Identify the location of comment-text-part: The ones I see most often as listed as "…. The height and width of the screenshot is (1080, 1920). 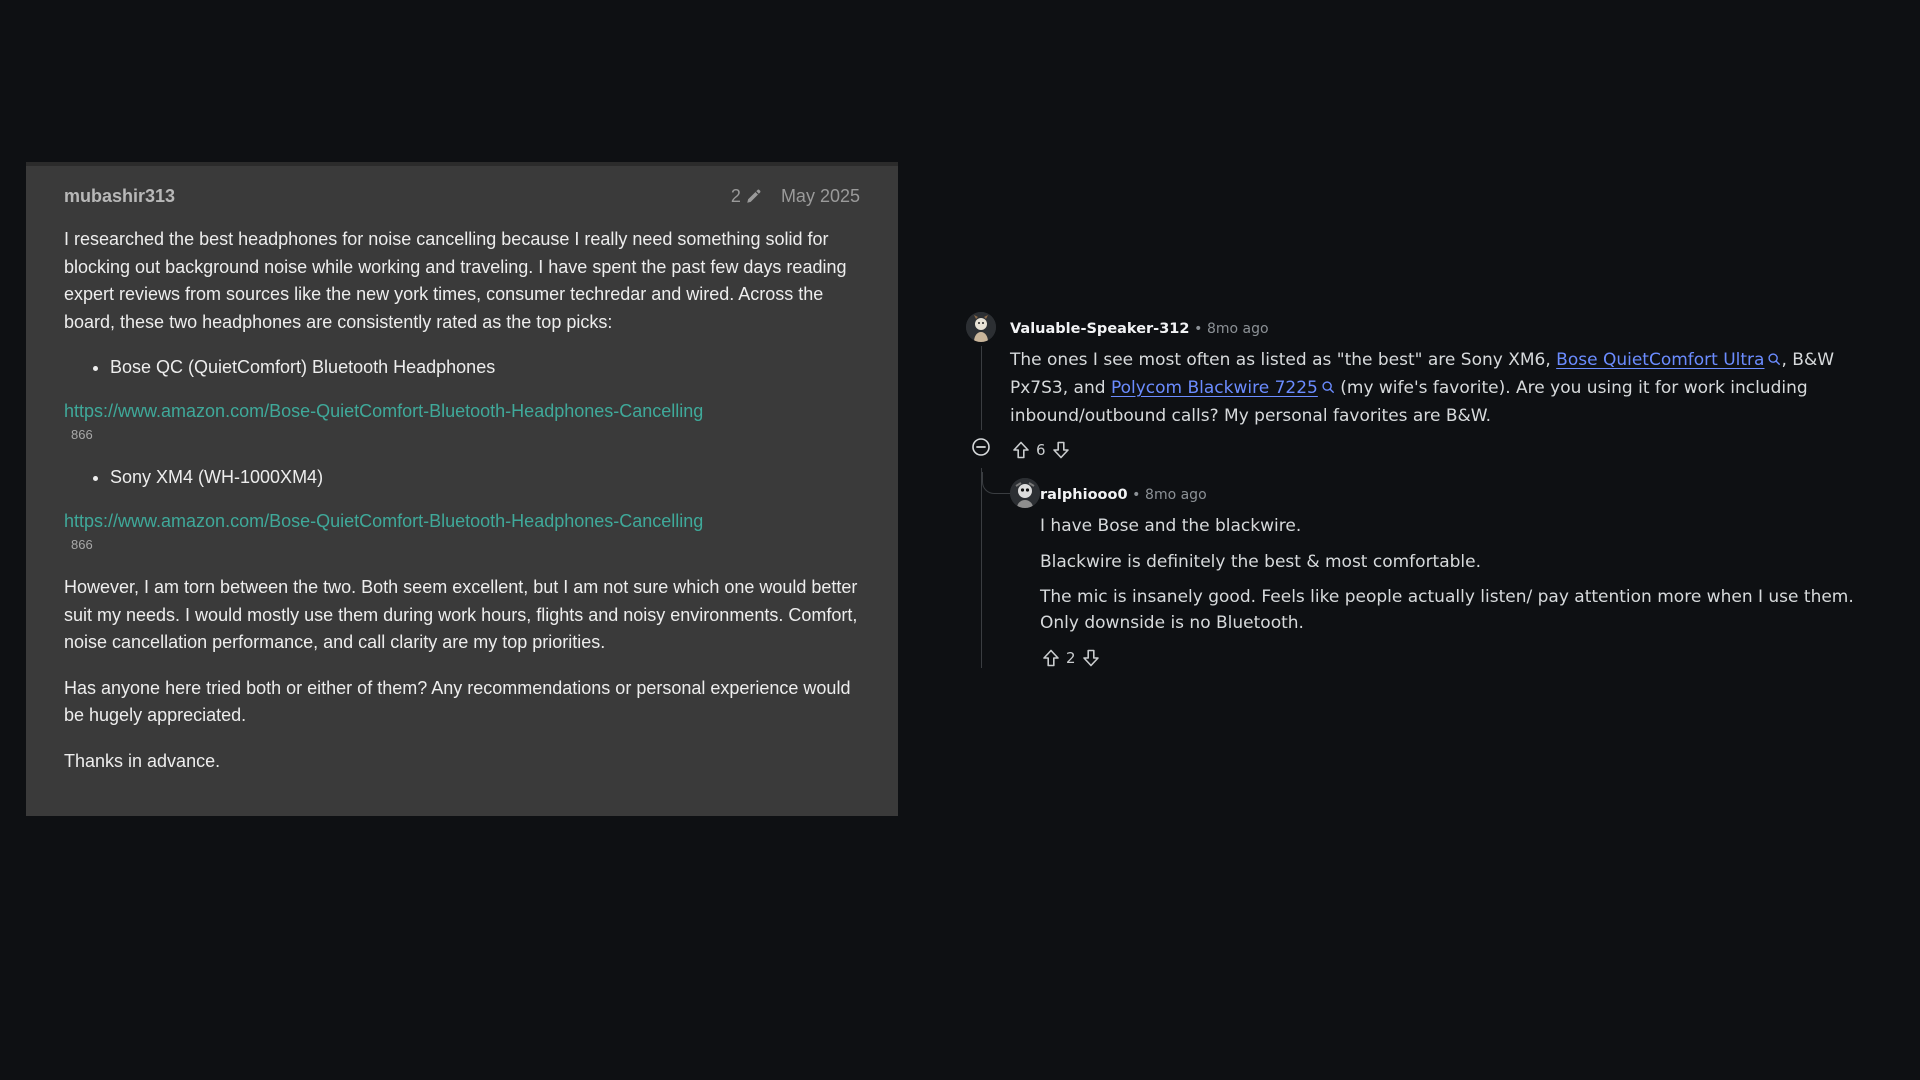
(1283, 360).